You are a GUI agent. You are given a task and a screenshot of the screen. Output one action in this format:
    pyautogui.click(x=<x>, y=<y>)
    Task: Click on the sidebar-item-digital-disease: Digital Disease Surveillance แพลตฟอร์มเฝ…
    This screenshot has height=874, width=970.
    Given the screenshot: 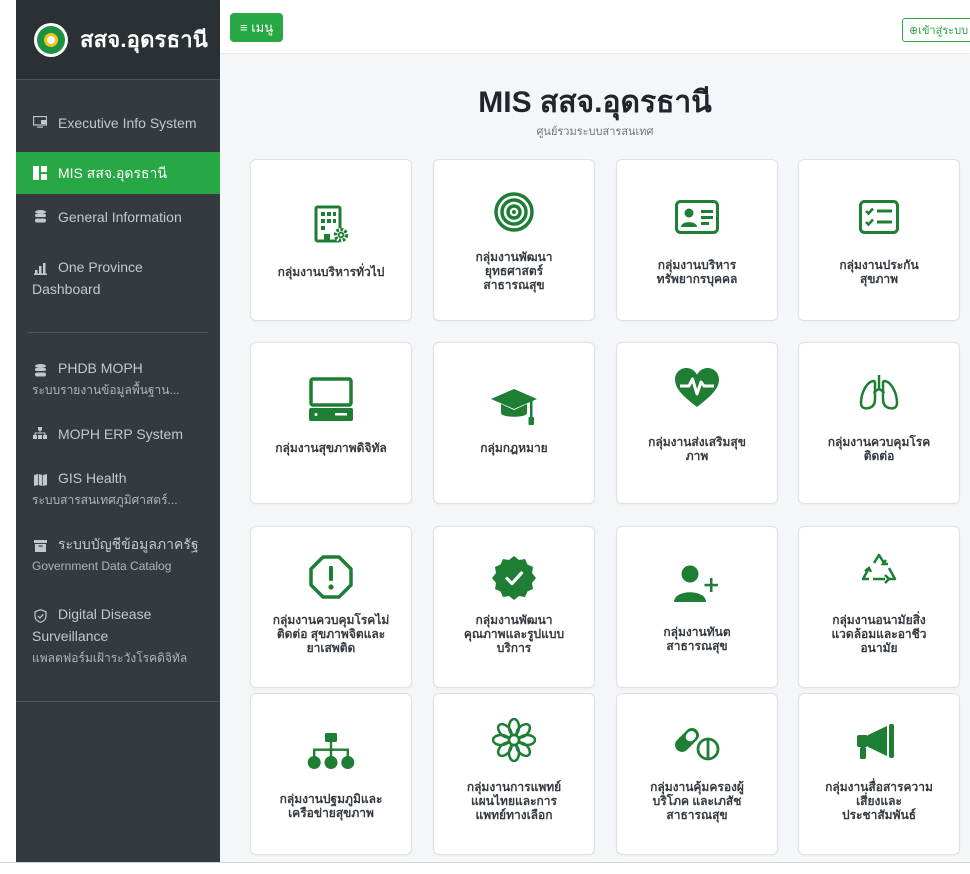 What is the action you would take?
    pyautogui.click(x=118, y=636)
    